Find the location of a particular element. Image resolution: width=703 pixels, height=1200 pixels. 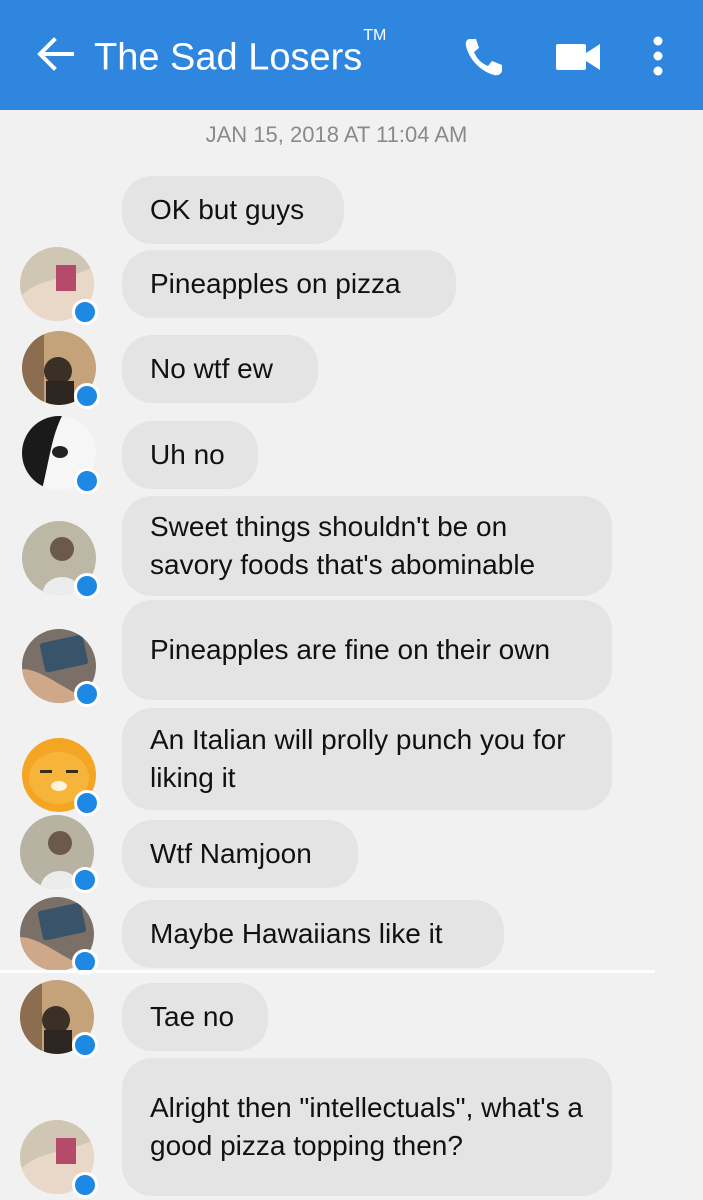

chat-header: The Sad LosersTM is located at coordinates (351, 55).